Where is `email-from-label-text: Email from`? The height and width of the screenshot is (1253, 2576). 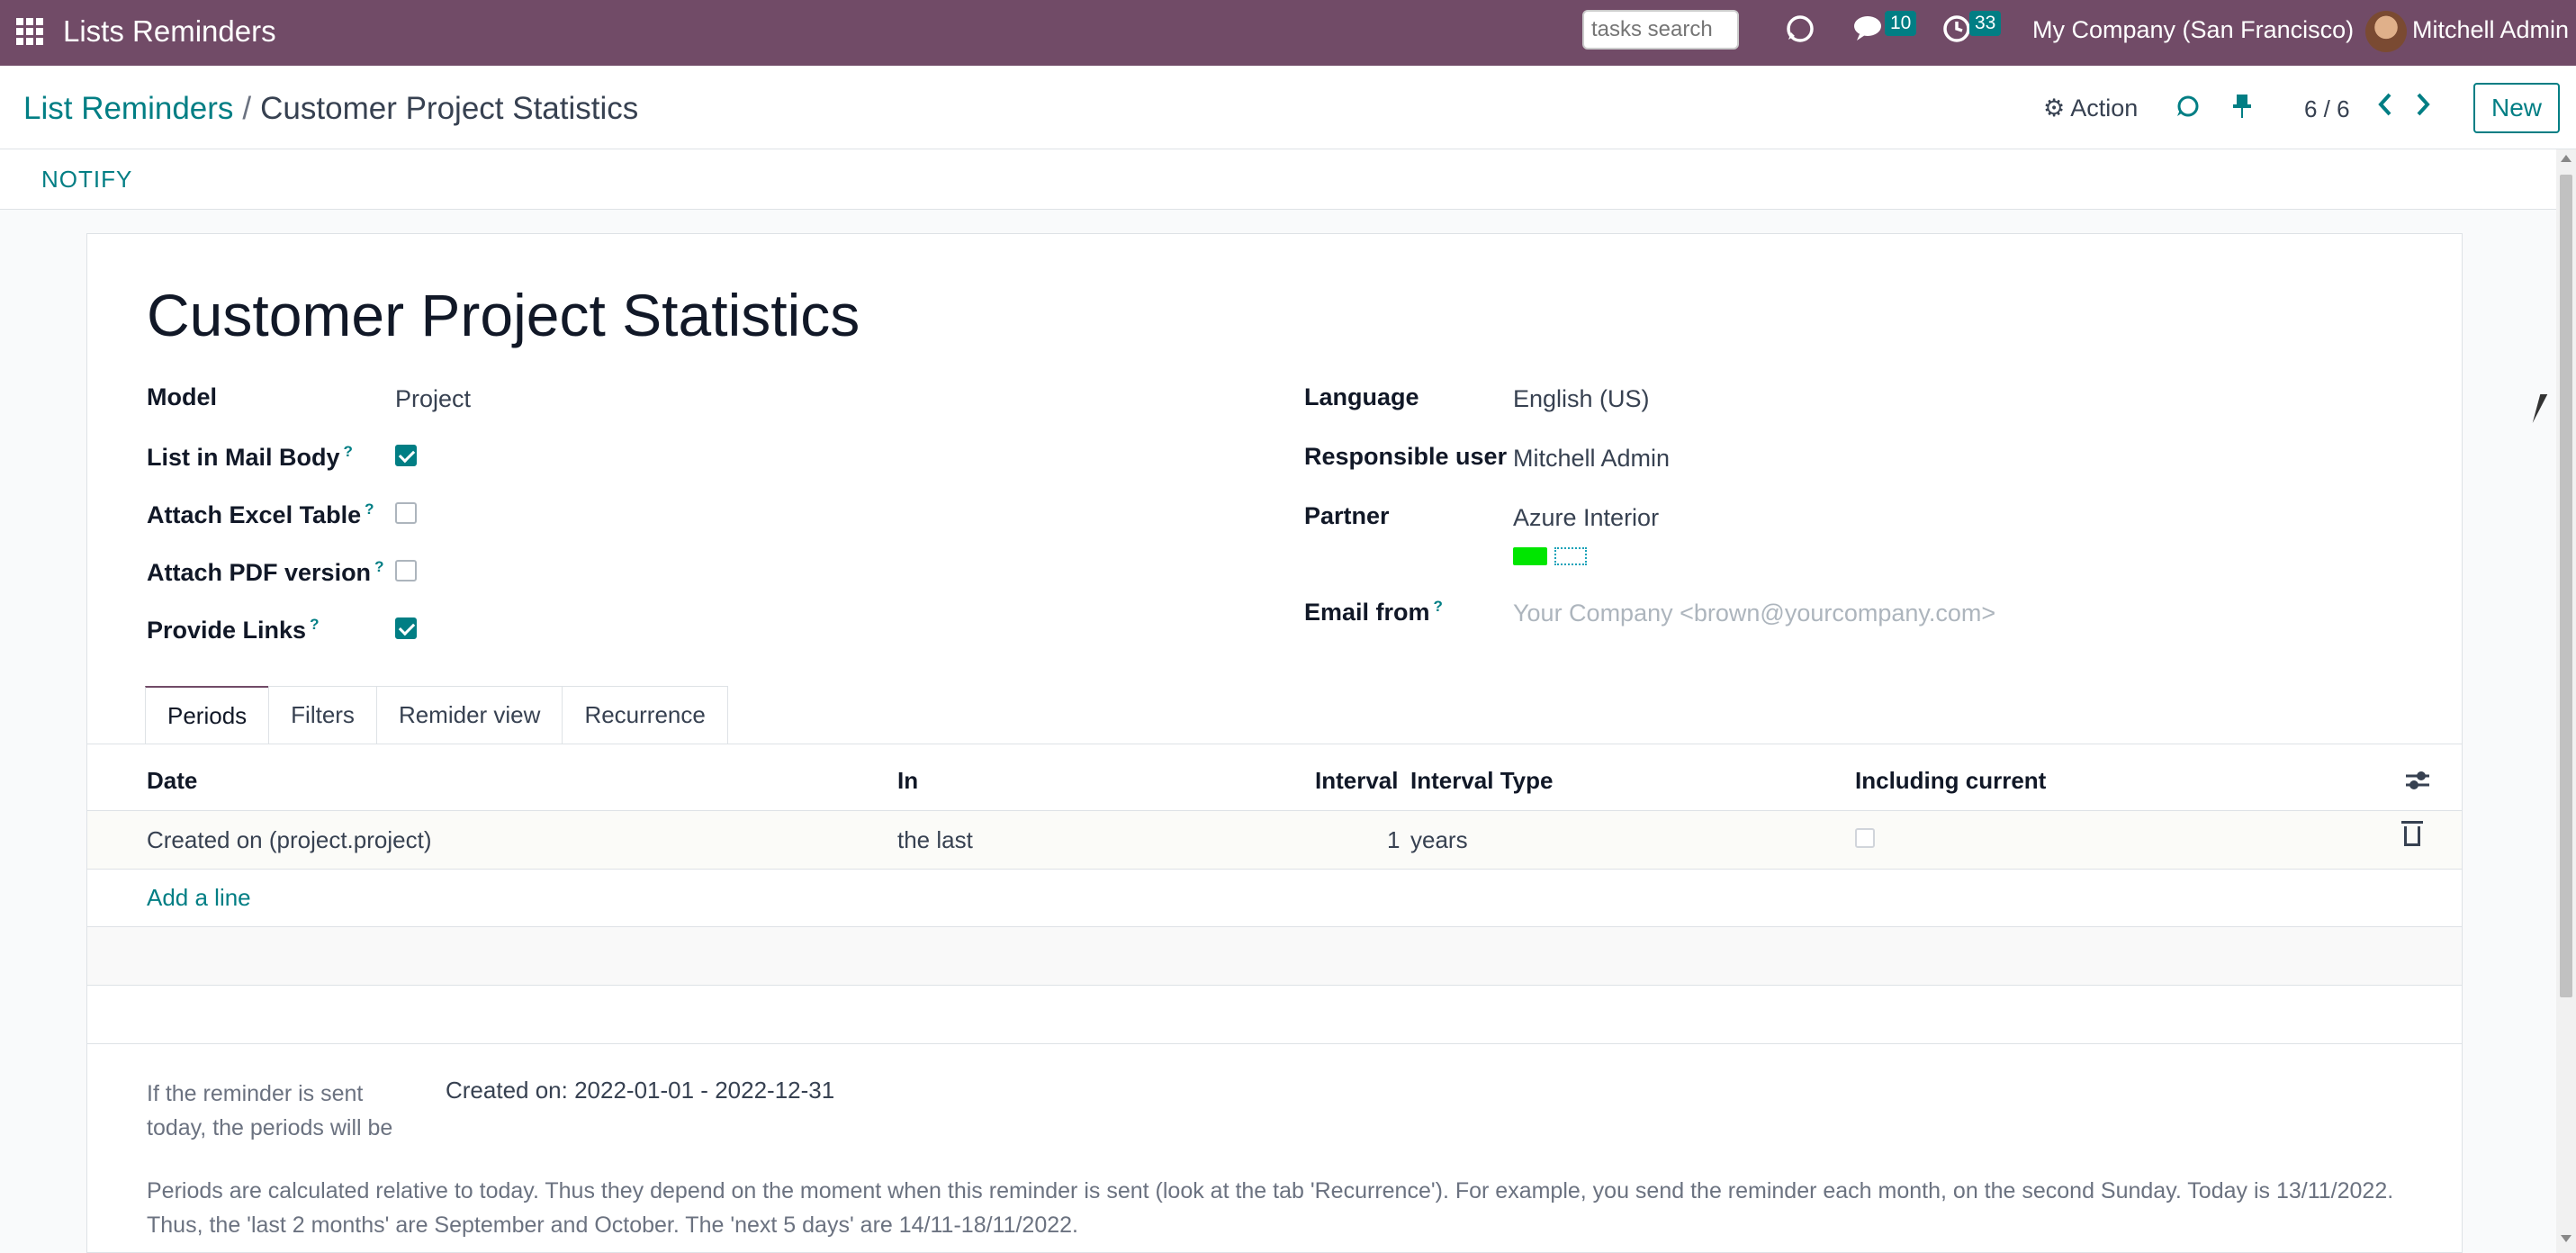
email-from-label-text: Email from is located at coordinates (1367, 612).